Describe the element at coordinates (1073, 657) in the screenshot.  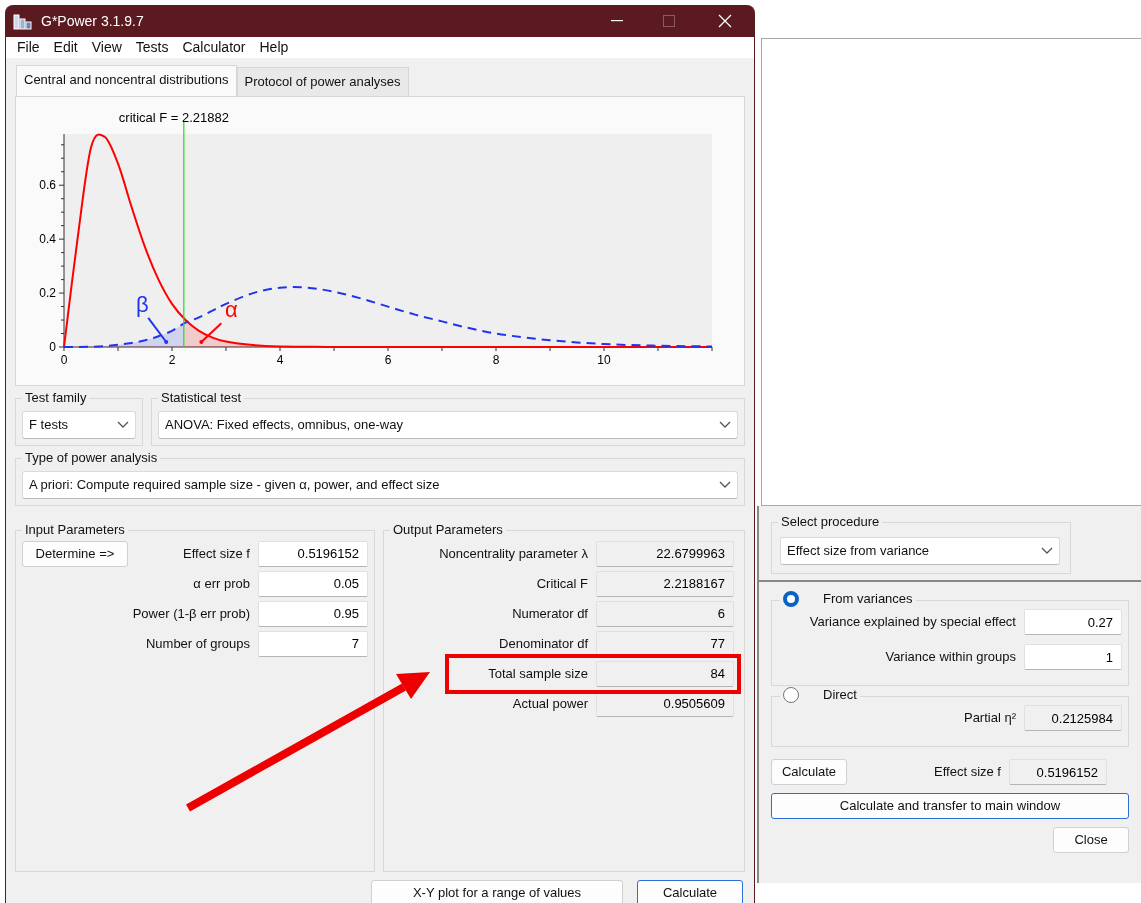
I see `input-field: 1` at that location.